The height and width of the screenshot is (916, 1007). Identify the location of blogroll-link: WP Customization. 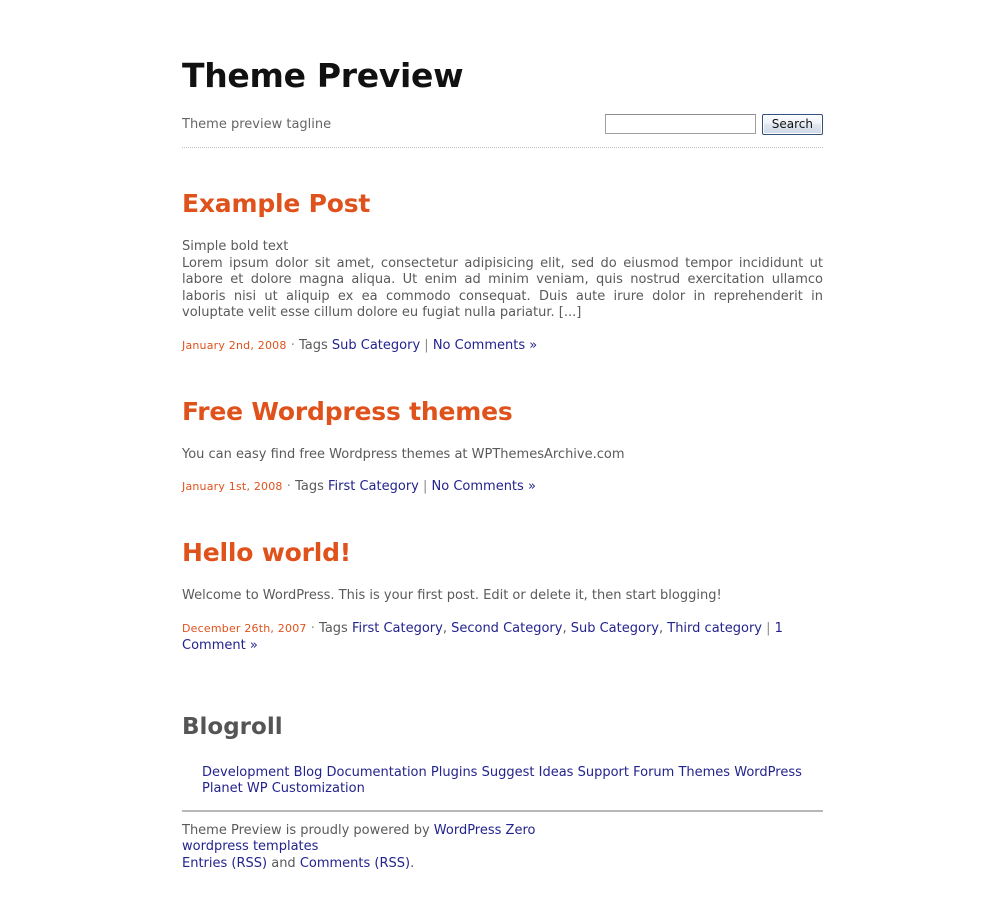
(306, 788).